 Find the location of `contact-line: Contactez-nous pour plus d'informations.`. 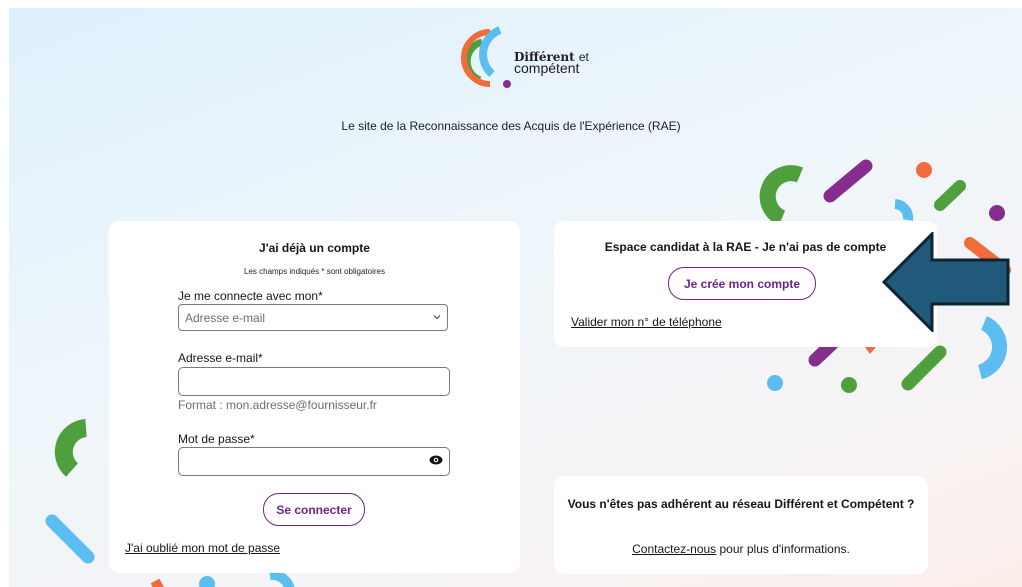

contact-line: Contactez-nous pour plus d'informations. is located at coordinates (741, 549).